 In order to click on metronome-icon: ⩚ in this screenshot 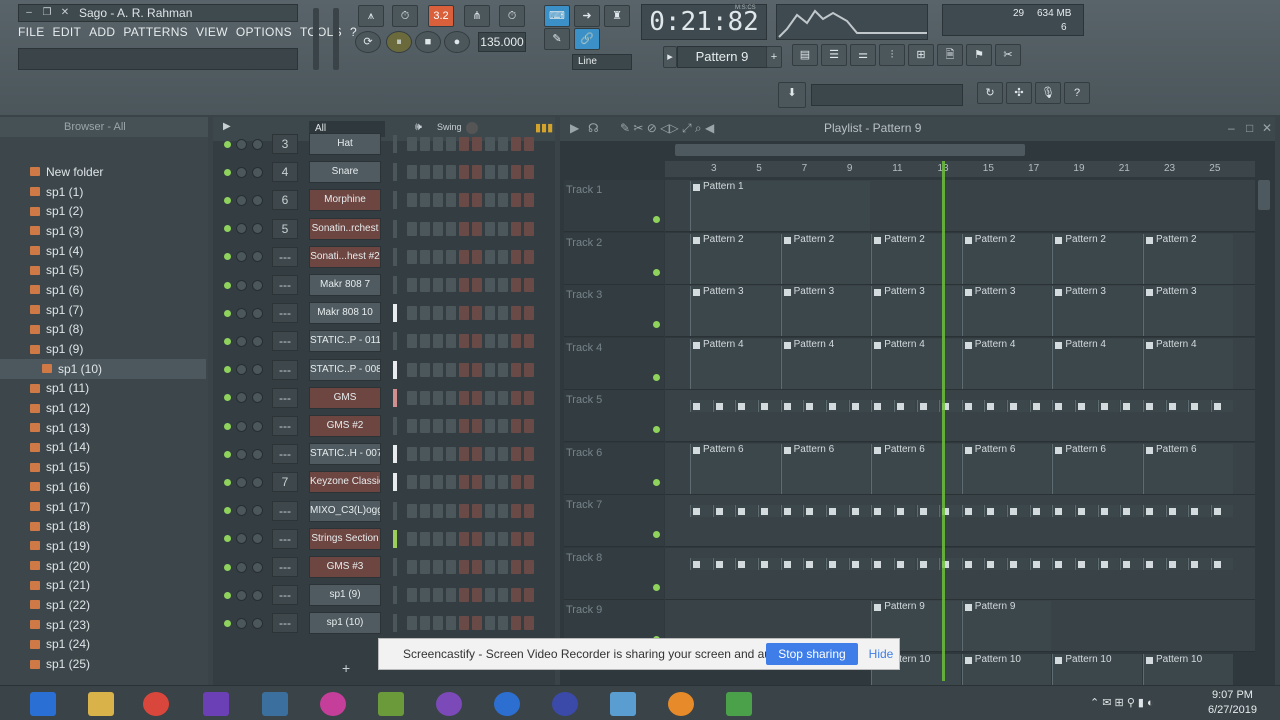, I will do `click(371, 16)`.